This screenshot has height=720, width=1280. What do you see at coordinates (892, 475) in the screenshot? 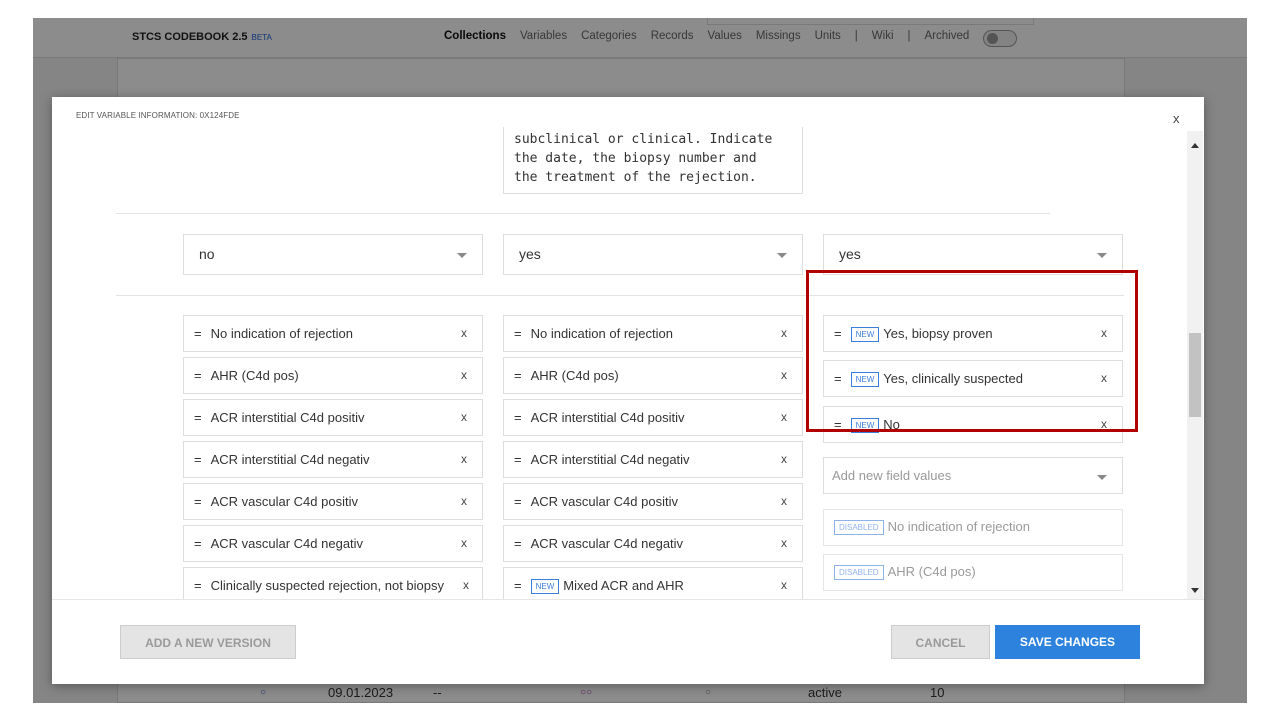
I see `add-field-placeholder: Add new field values` at bounding box center [892, 475].